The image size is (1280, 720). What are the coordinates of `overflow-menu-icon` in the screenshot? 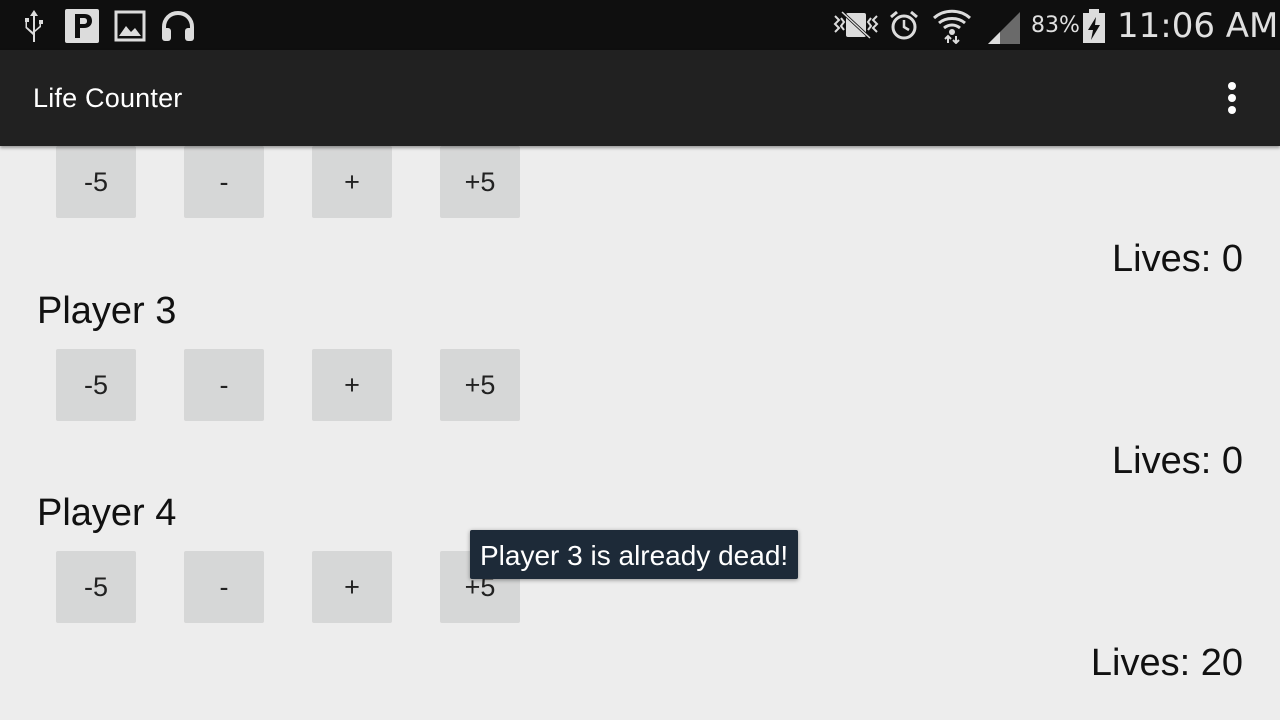 It's located at (1232, 98).